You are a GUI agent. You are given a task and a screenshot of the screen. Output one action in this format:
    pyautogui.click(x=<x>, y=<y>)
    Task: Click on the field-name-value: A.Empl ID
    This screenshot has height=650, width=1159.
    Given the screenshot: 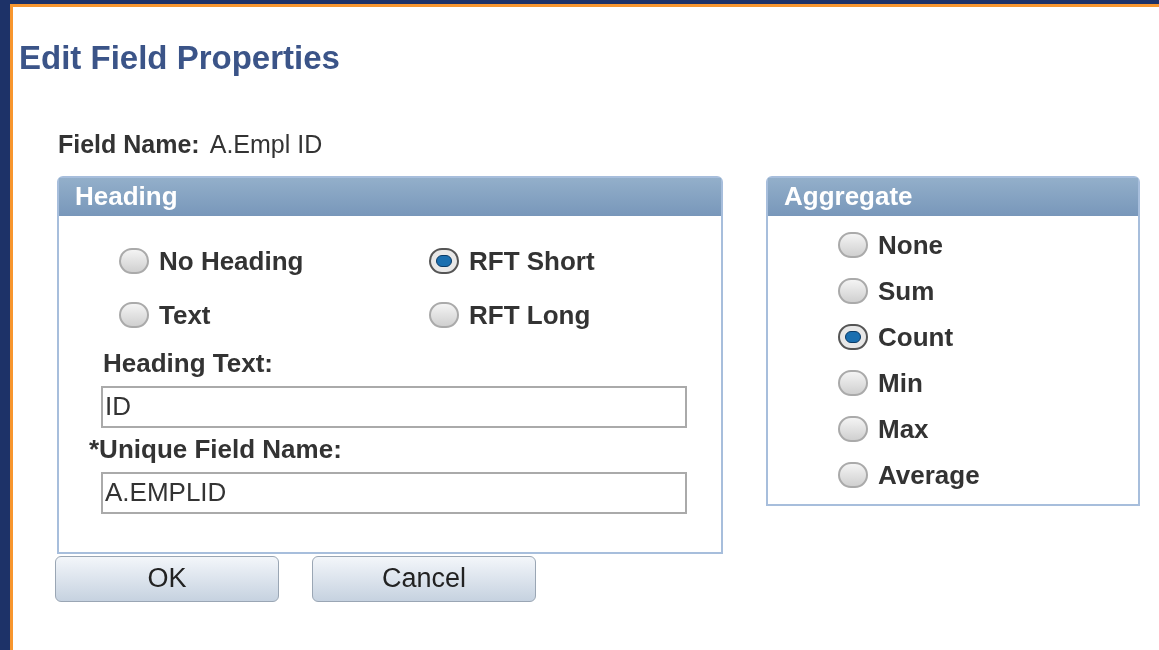 What is the action you would take?
    pyautogui.click(x=266, y=144)
    